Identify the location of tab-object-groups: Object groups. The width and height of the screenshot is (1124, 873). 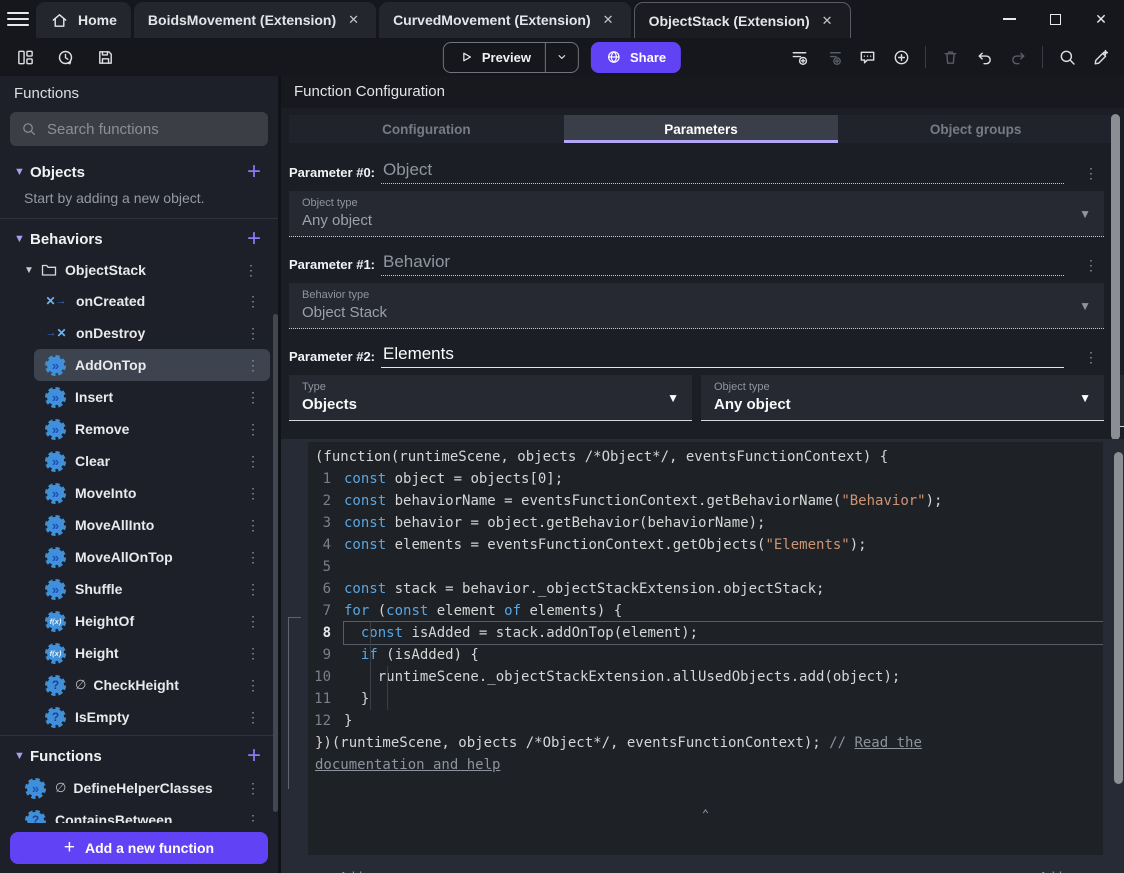
(975, 129).